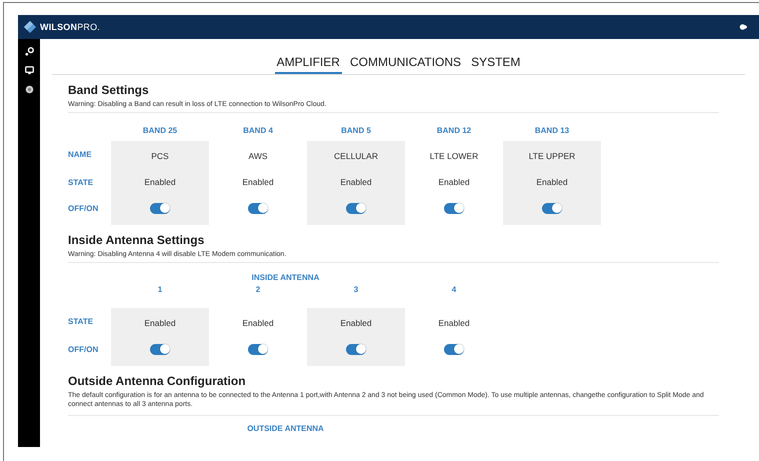 The height and width of the screenshot is (461, 759). I want to click on section-title: Inside Antenna Settings, so click(137, 240).